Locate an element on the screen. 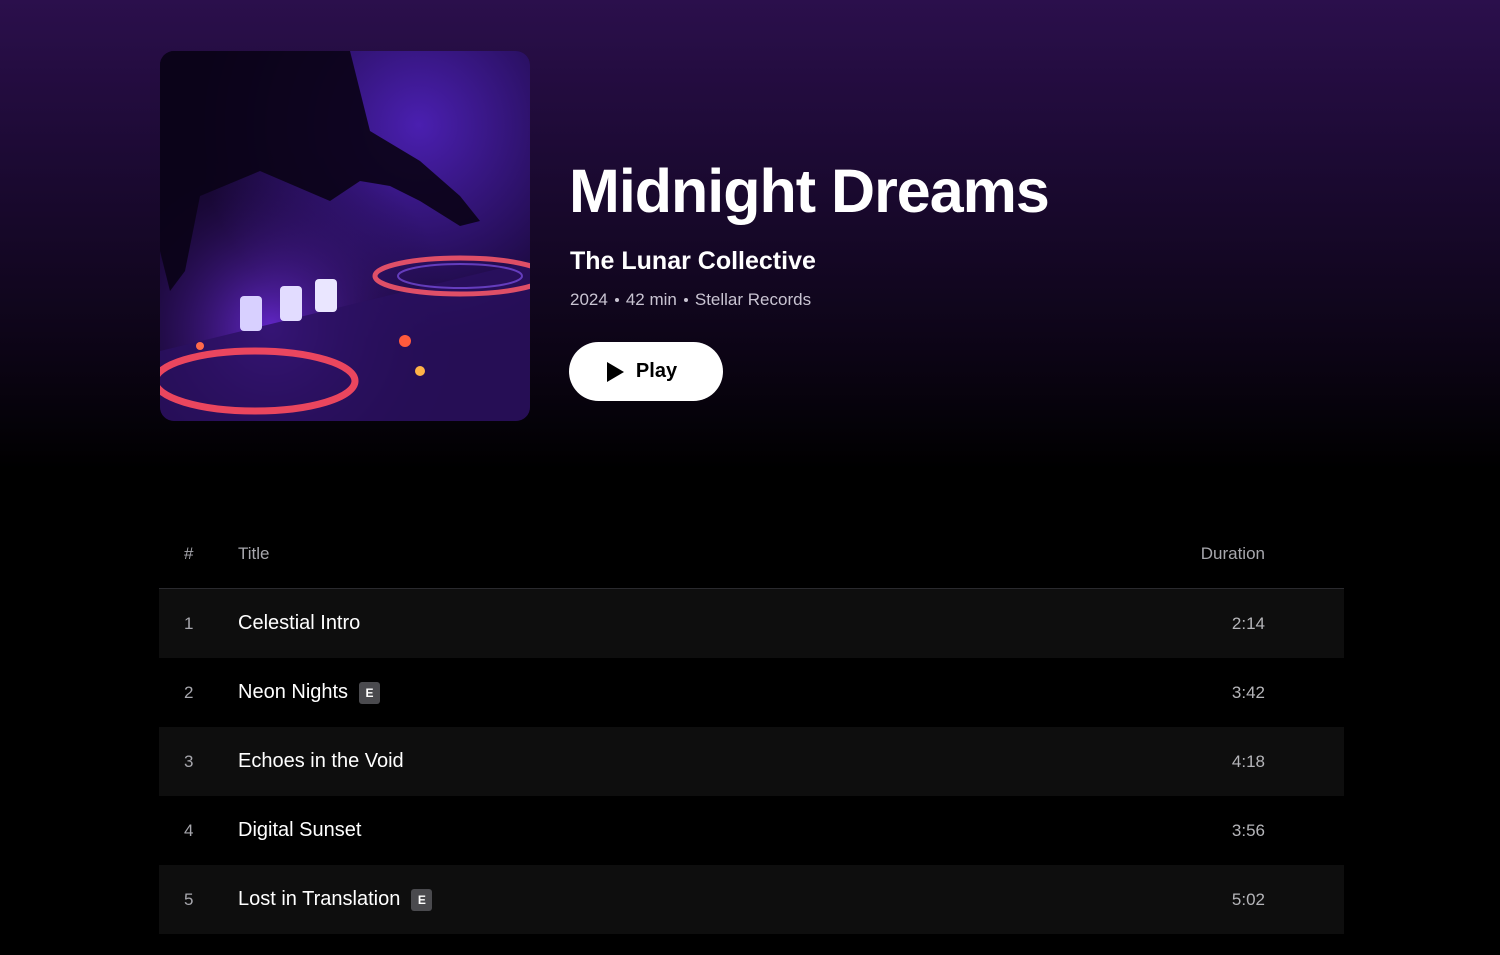 This screenshot has width=1500, height=955. track-title: Neon Nights is located at coordinates (293, 692).